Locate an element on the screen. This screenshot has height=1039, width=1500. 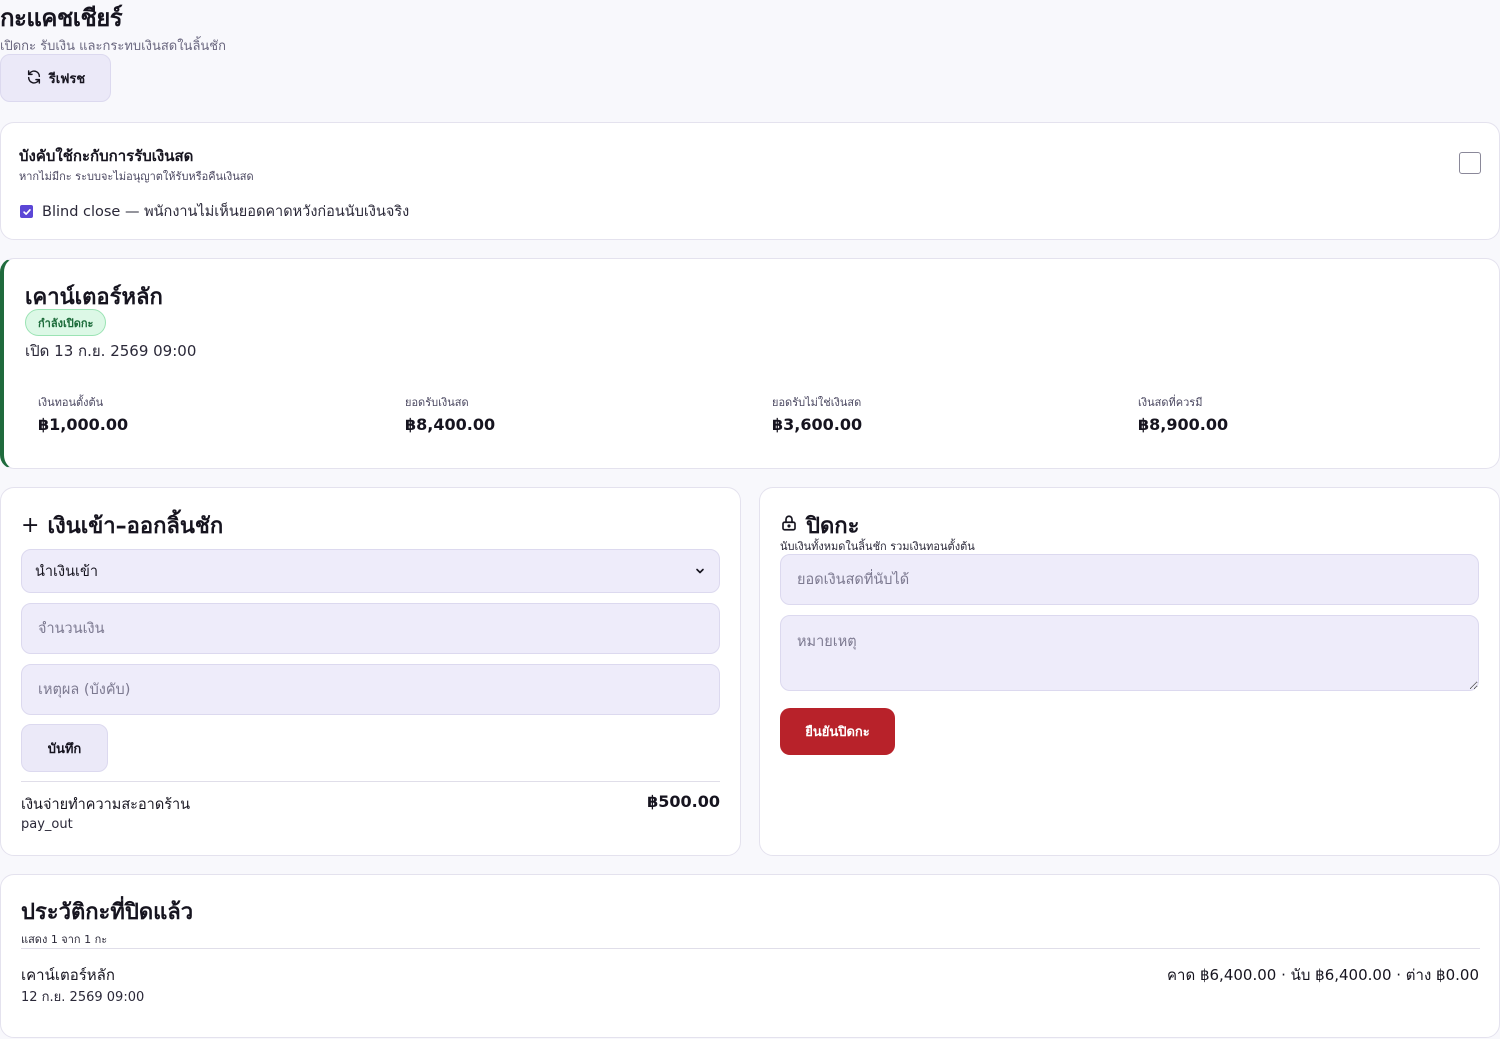
stat-value: ฿8,400.00 is located at coordinates (450, 424).